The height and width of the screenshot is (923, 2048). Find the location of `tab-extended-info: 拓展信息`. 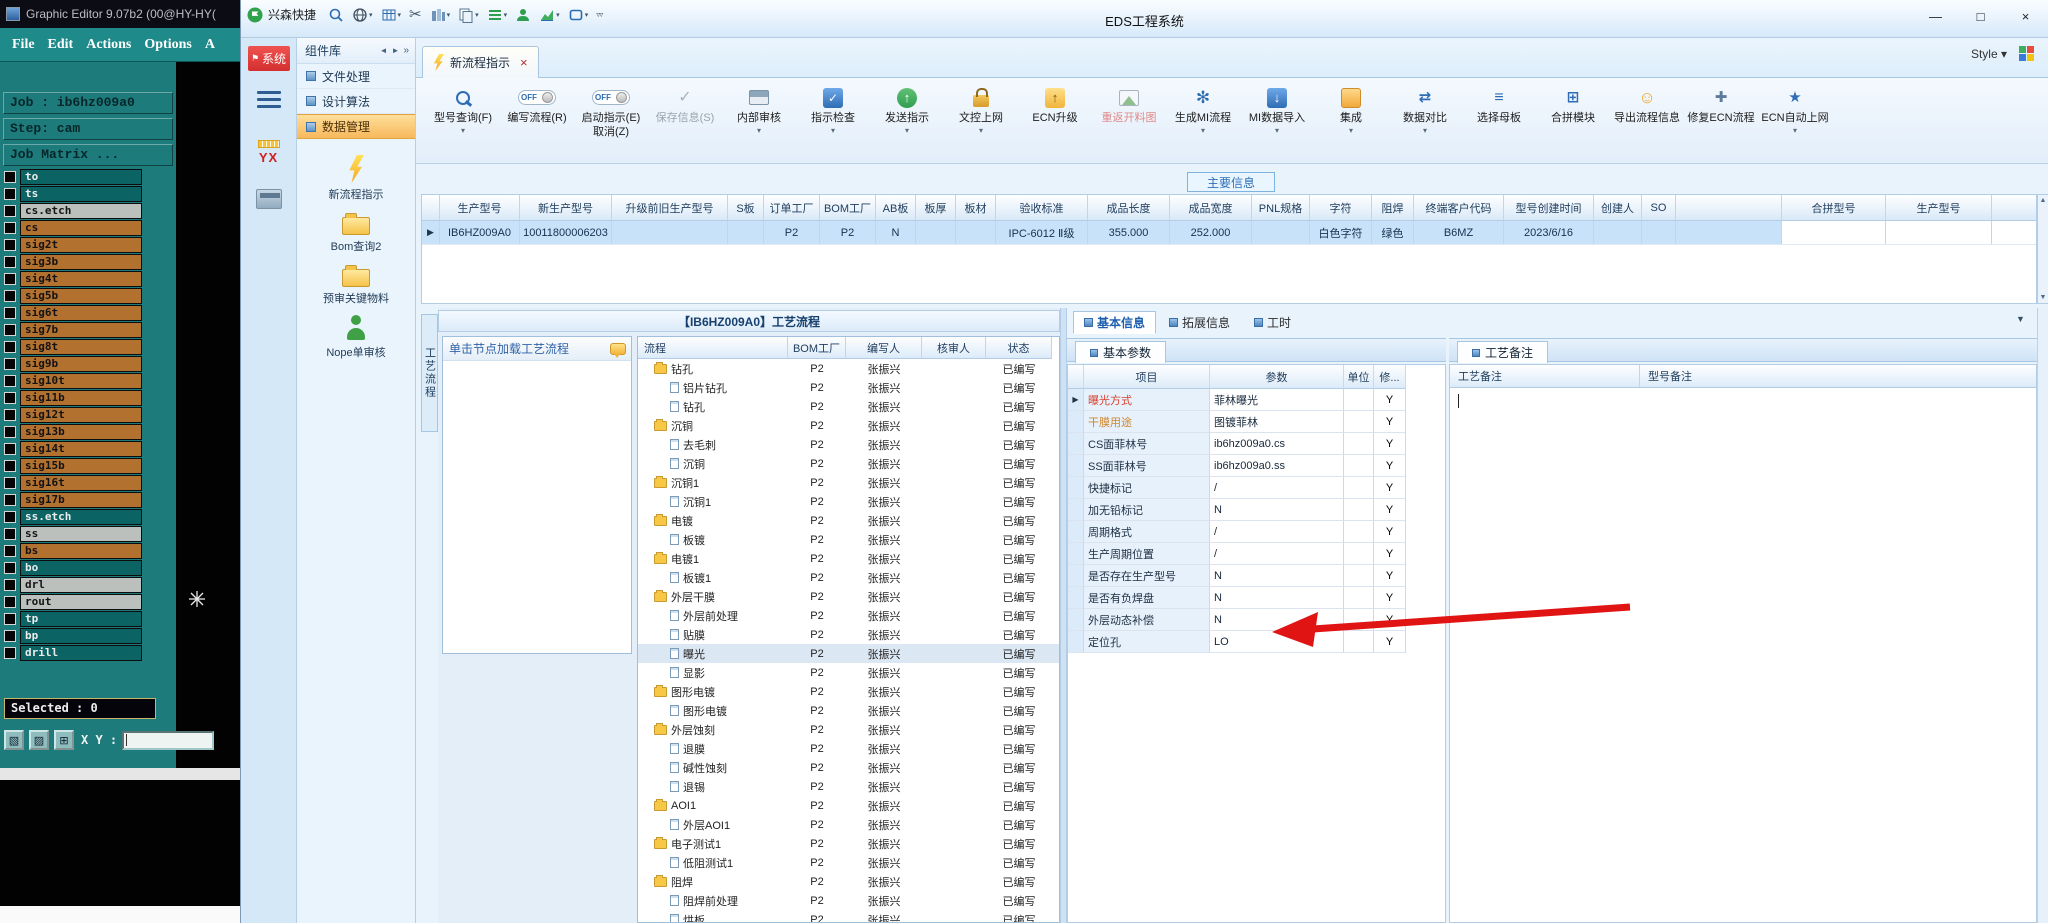

tab-extended-info: 拓展信息 is located at coordinates (1199, 322).